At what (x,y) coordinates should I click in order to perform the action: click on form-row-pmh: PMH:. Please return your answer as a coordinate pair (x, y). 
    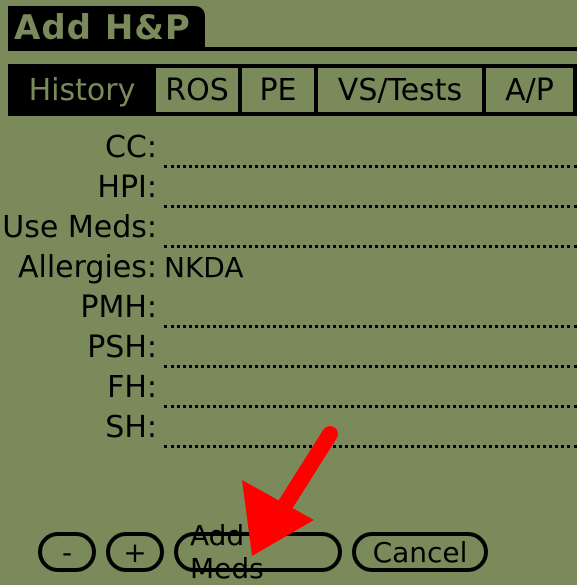
    Looking at the image, I should click on (288, 308).